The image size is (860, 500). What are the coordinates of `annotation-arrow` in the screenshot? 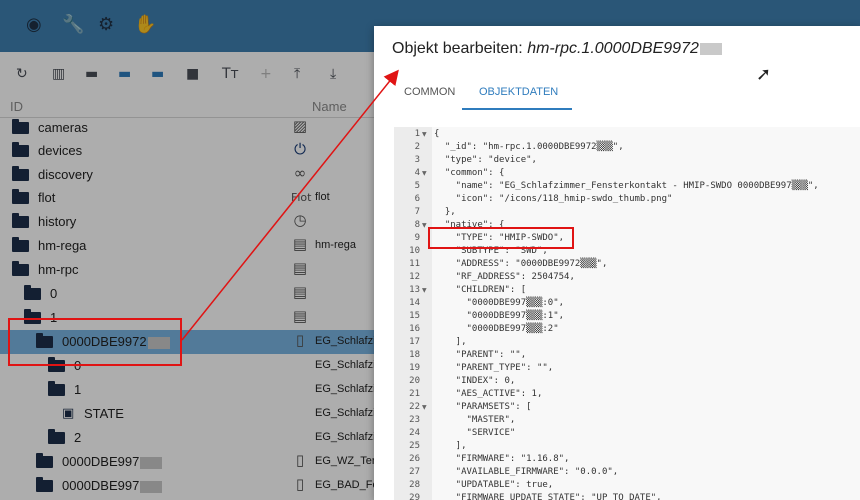 It's located at (290, 205).